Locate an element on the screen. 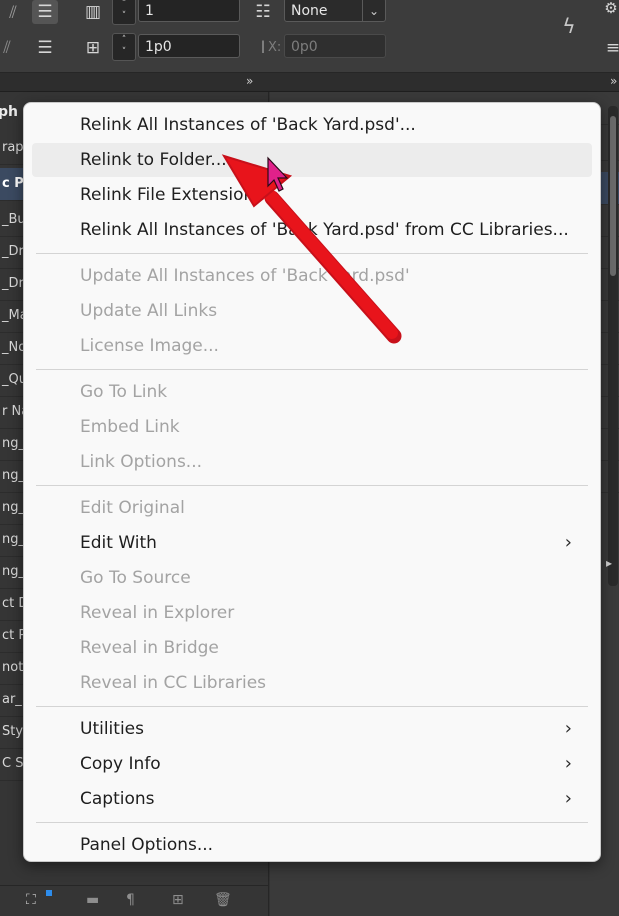 The image size is (619, 916). align-to-grid-value: None is located at coordinates (309, 11).